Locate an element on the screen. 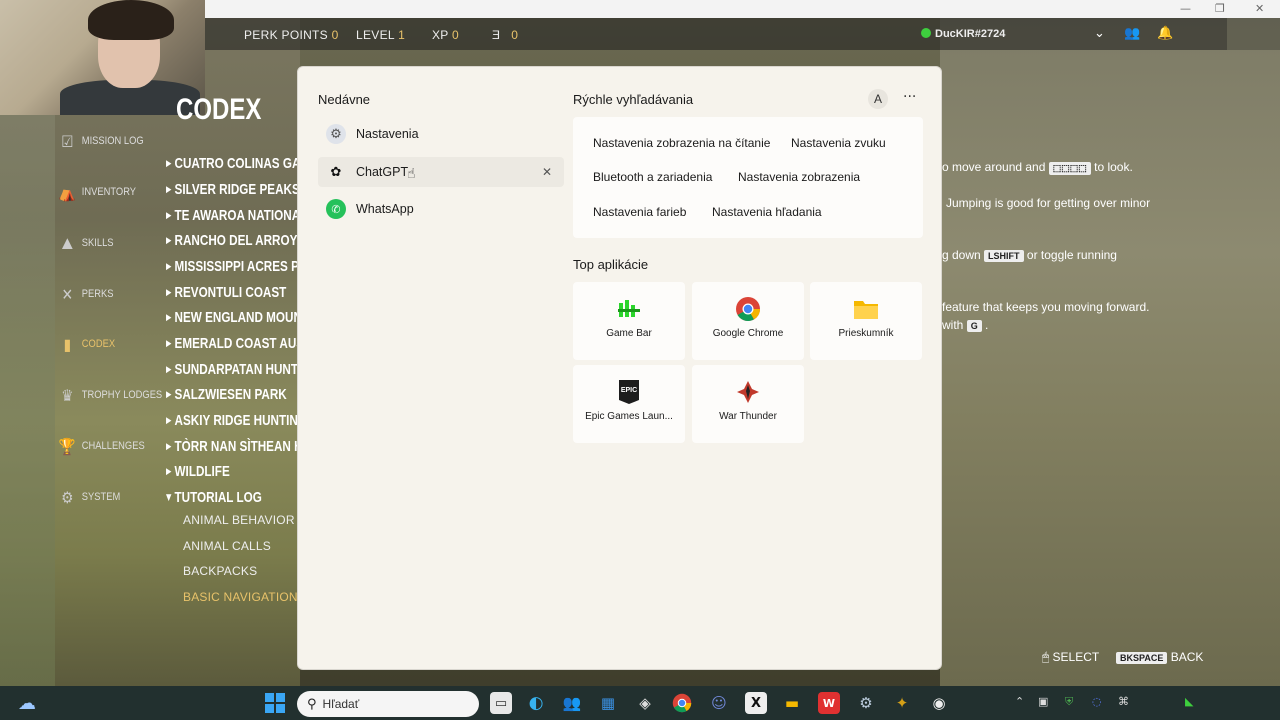  menu-mission-log: ☑ MISSION LOG is located at coordinates (100, 141).